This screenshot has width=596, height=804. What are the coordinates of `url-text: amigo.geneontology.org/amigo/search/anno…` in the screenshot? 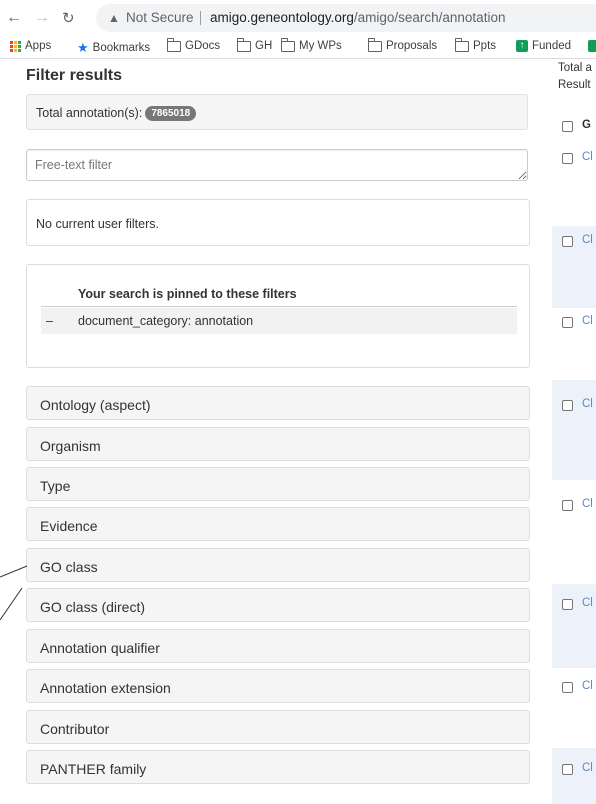 It's located at (357, 18).